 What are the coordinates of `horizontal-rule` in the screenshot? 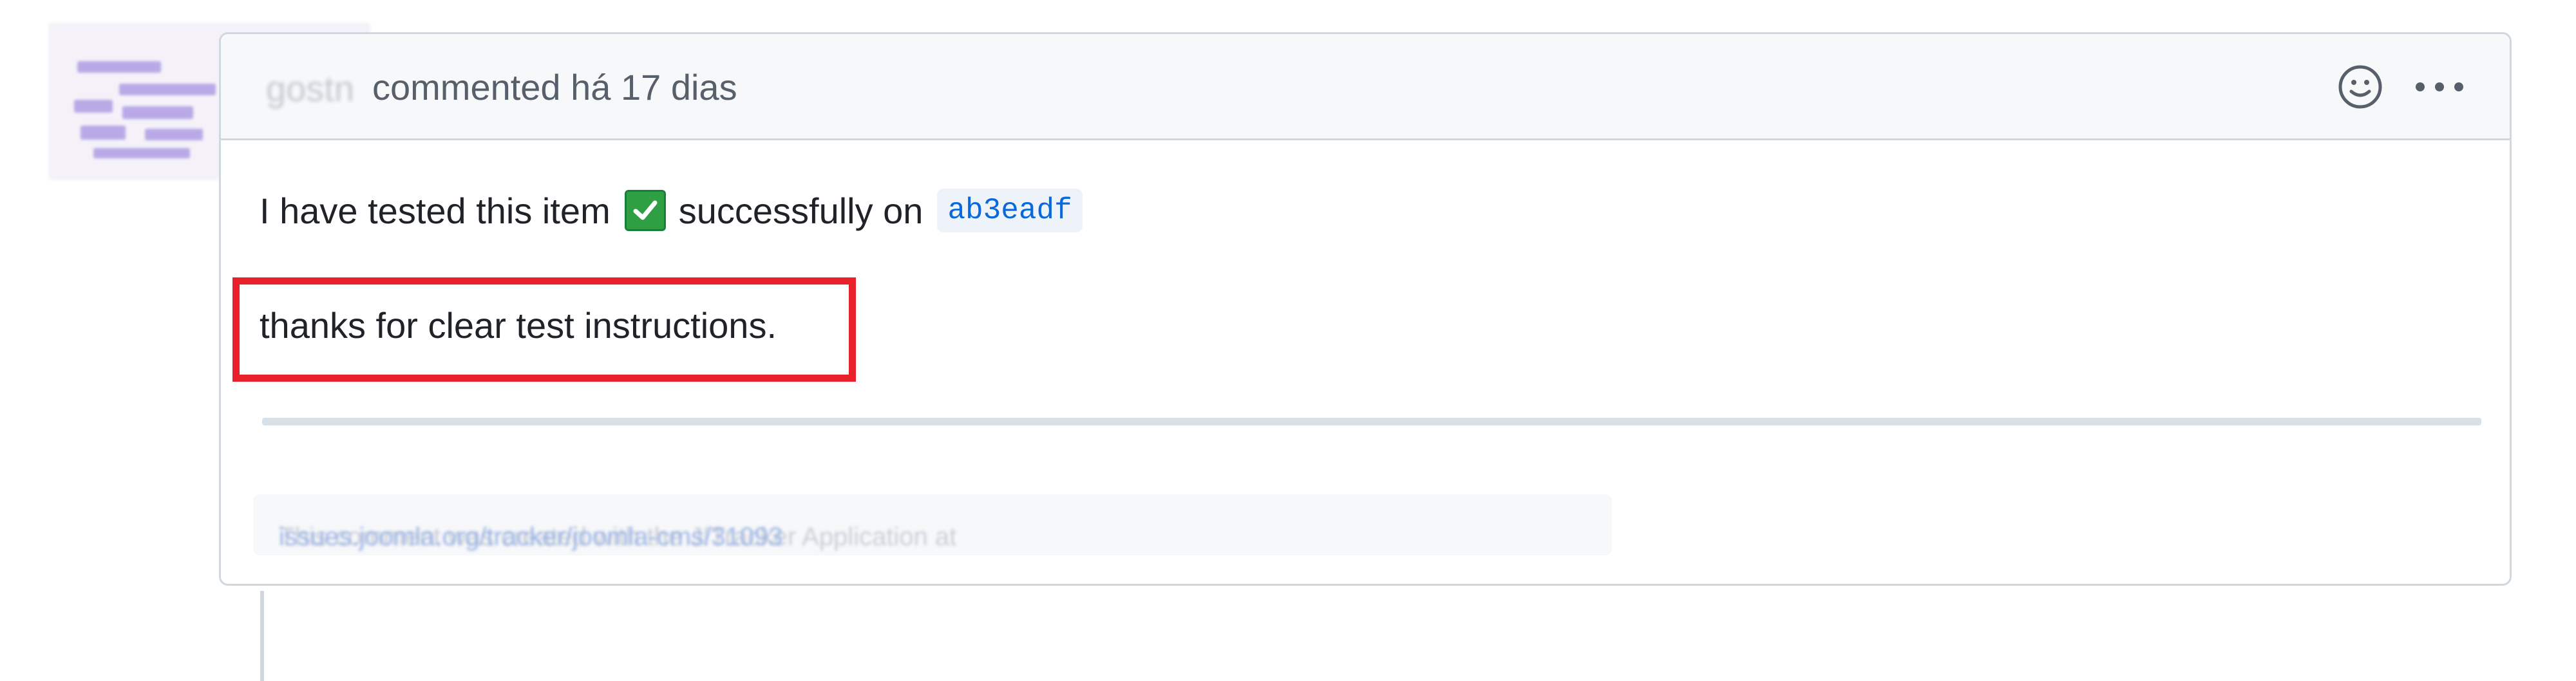 It's located at (1372, 422).